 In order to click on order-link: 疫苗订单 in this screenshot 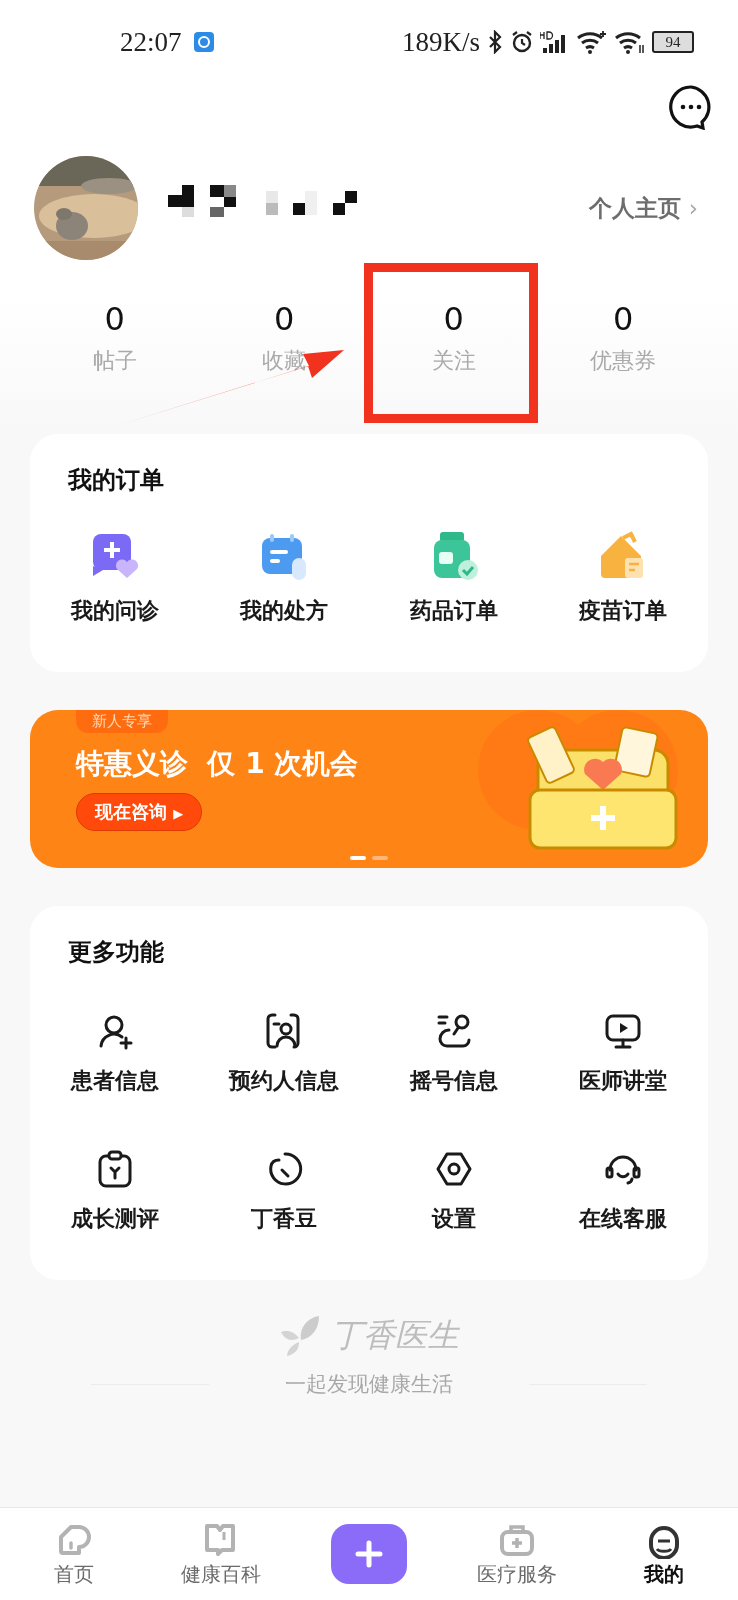, I will do `click(623, 611)`.